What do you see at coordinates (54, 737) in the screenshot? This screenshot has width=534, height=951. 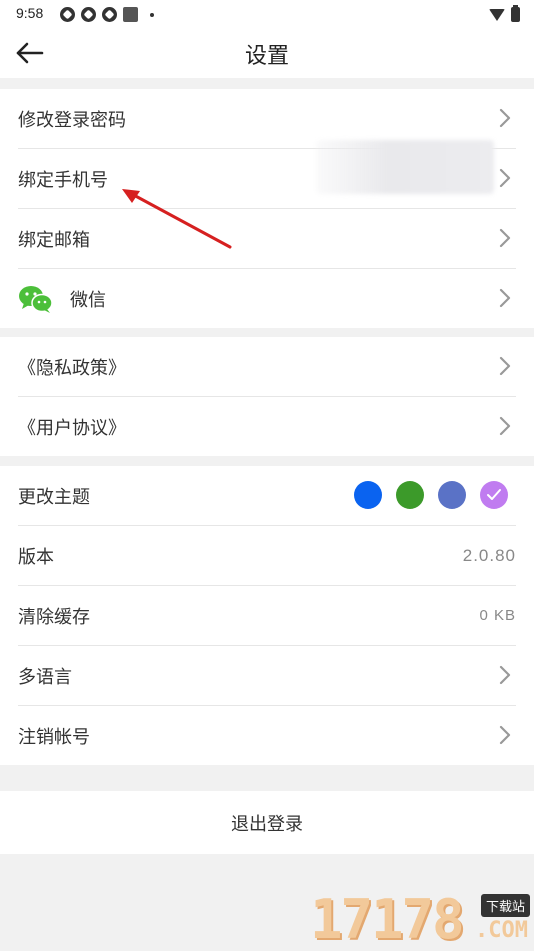 I see `cancel-account-label: 注销帐号` at bounding box center [54, 737].